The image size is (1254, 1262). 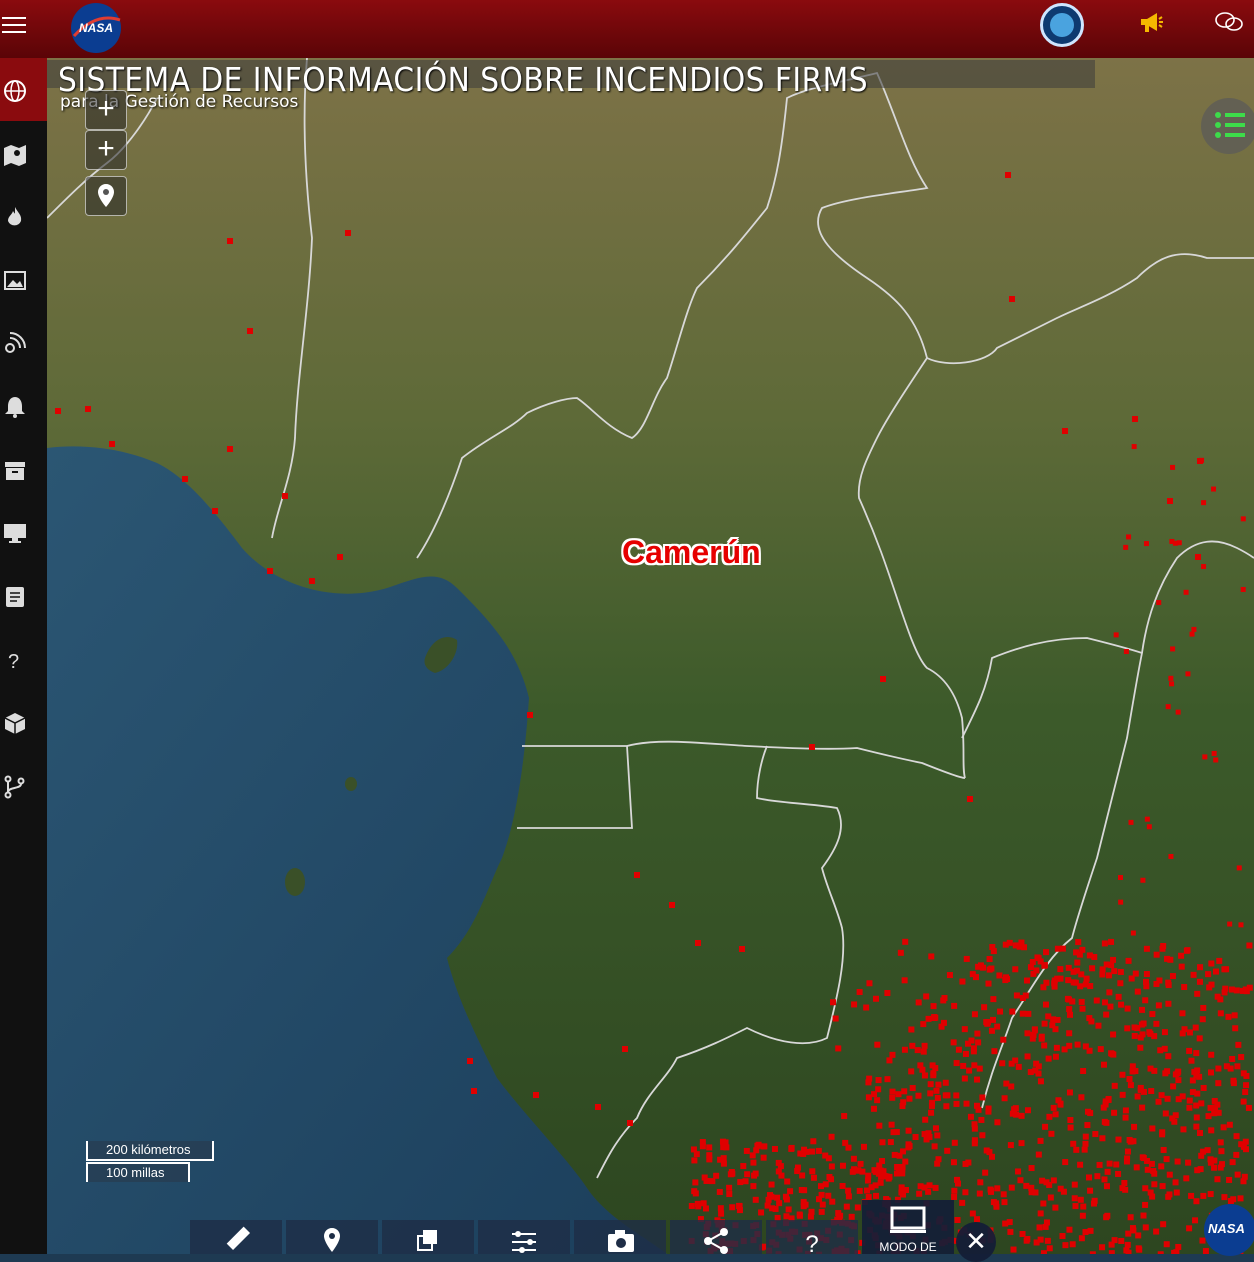 I want to click on branch-icon, so click(x=15, y=787).